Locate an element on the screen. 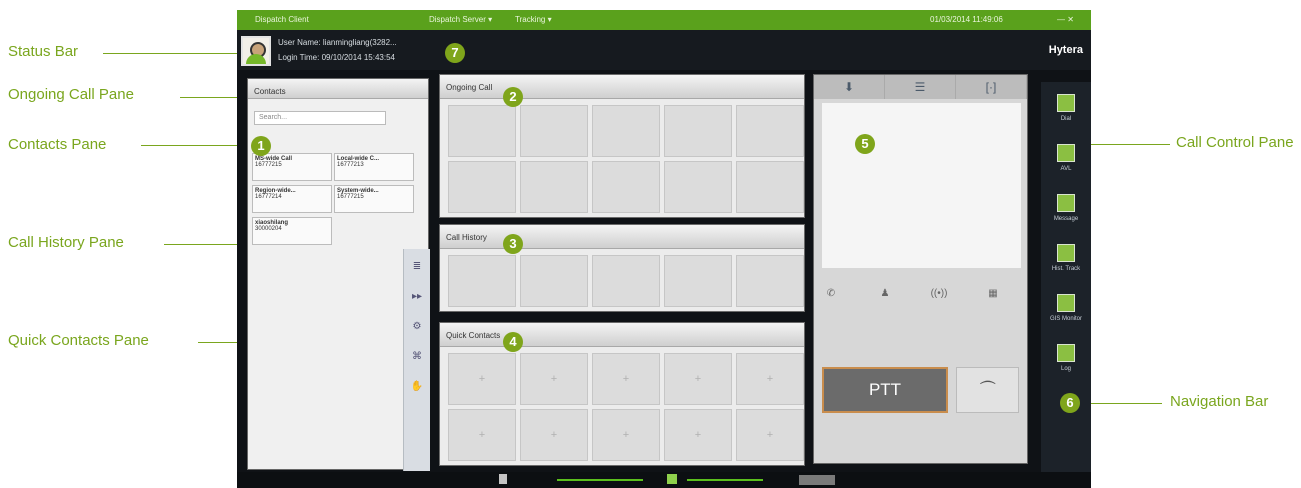 This screenshot has width=1301, height=488. list-icon: ≣ is located at coordinates (417, 268).